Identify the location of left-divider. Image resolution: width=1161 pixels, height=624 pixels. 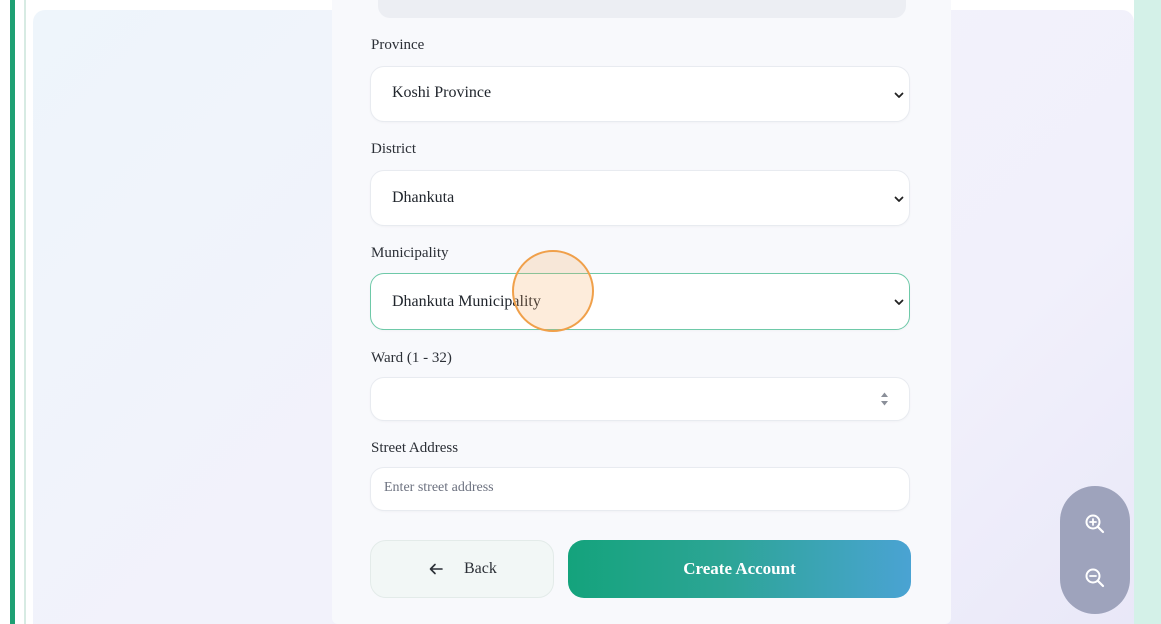
(25, 312).